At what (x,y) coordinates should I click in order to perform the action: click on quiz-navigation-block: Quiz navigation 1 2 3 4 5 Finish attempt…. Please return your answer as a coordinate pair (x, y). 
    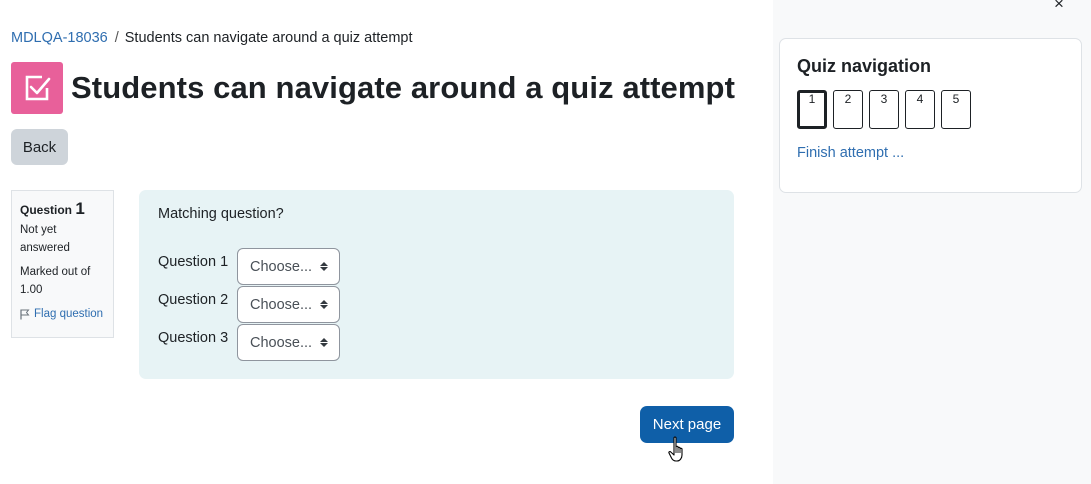
    Looking at the image, I should click on (930, 115).